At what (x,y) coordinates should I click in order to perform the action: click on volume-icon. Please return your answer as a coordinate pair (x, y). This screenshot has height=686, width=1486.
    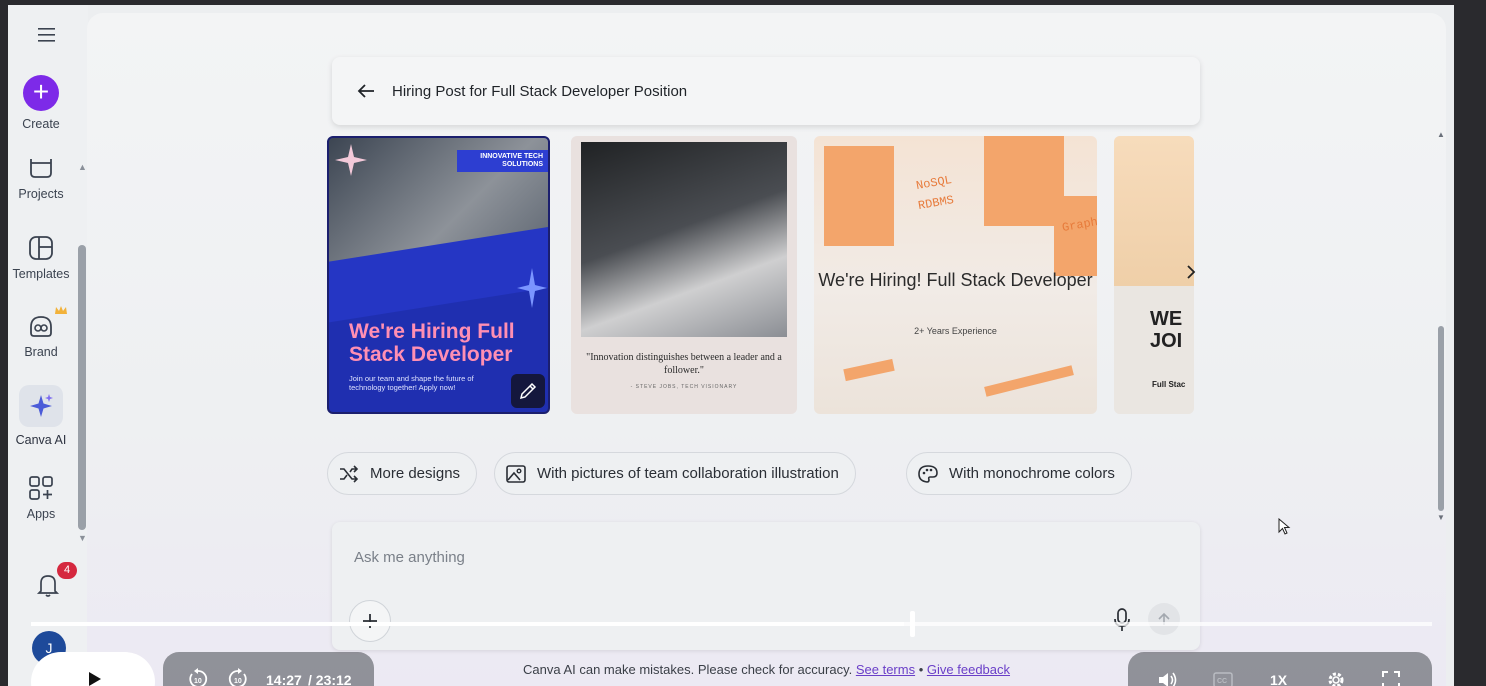
    Looking at the image, I should click on (1168, 678).